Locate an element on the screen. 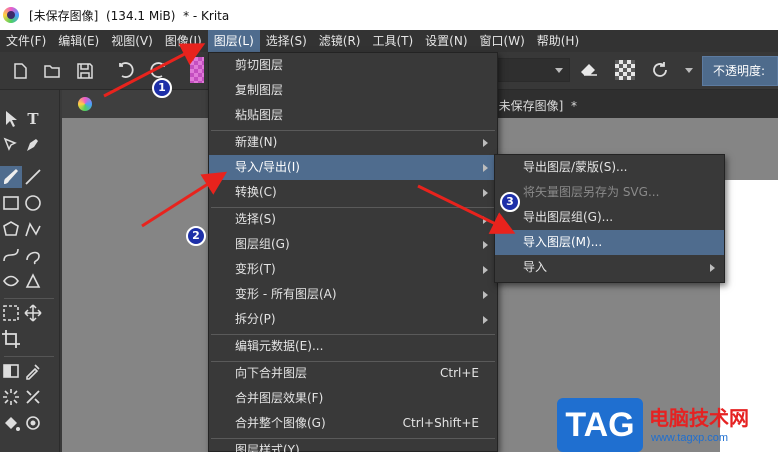 The height and width of the screenshot is (452, 778). menu-file: 文件(F) is located at coordinates (26, 41).